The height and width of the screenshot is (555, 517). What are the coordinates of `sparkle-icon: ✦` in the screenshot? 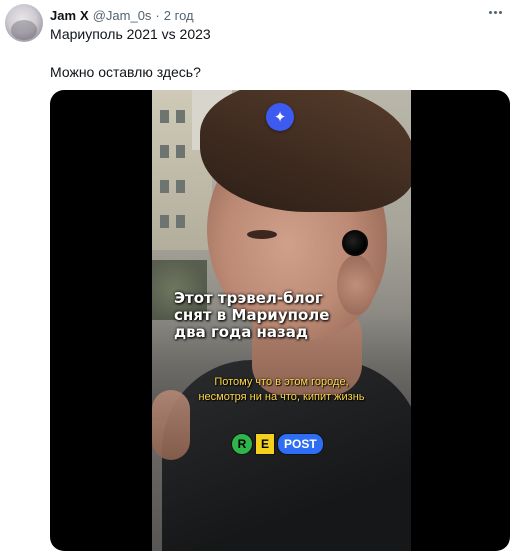 It's located at (280, 117).